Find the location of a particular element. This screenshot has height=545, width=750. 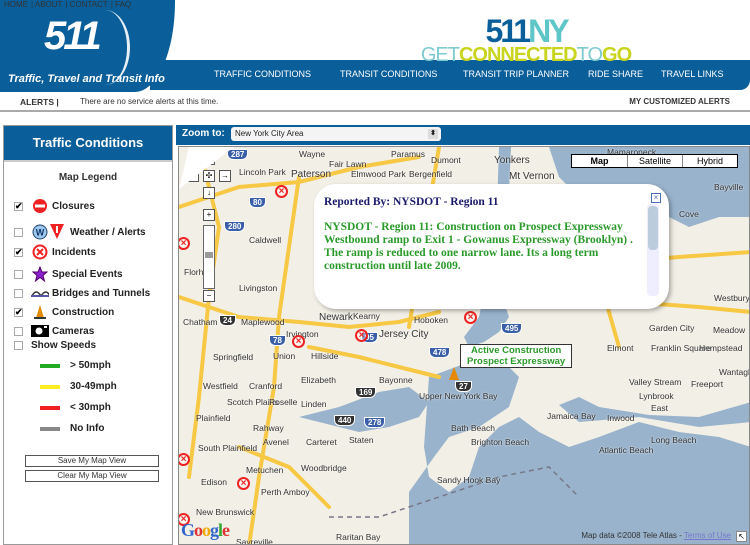

place-label: Paterson is located at coordinates (311, 174).